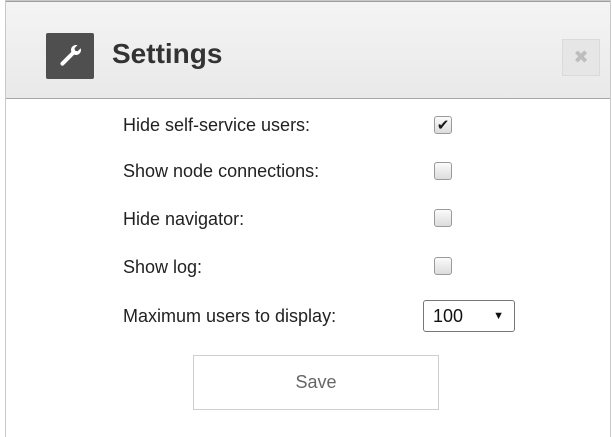 The image size is (612, 437). Describe the element at coordinates (70, 56) in the screenshot. I see `wrench-icon` at that location.